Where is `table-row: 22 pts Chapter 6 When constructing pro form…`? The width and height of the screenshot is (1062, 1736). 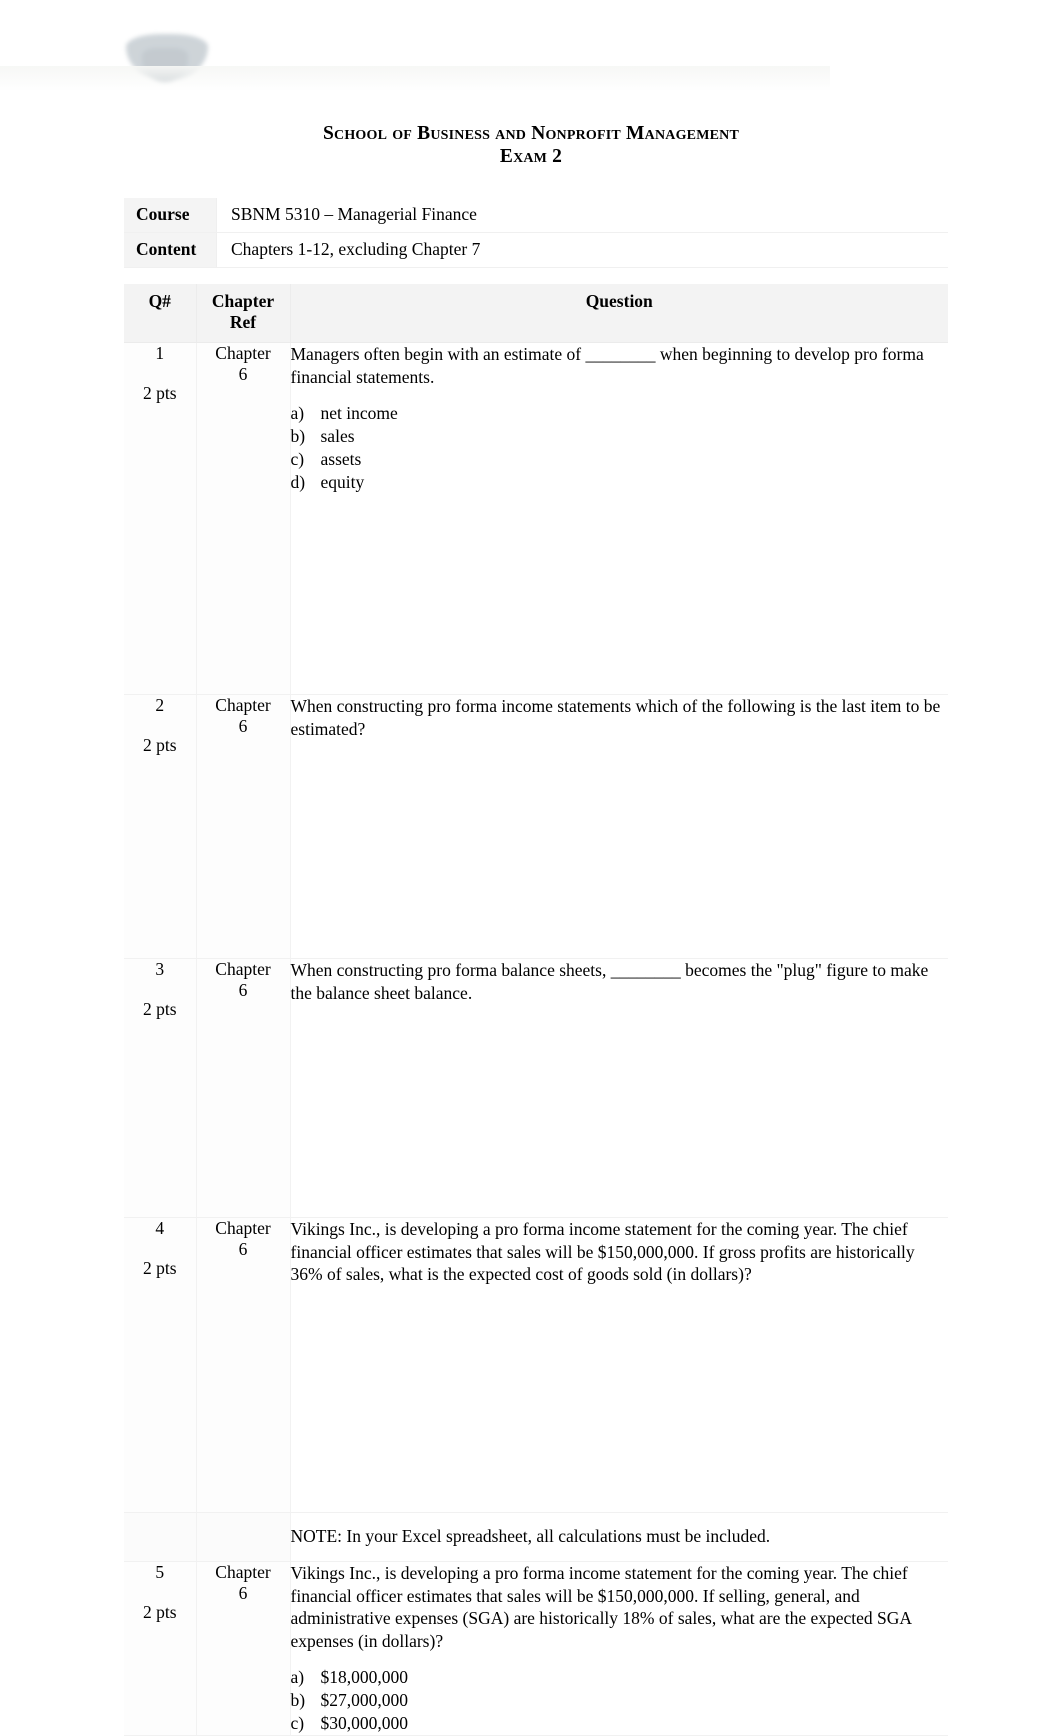
table-row: 22 pts Chapter 6 When constructing pro form… is located at coordinates (536, 827).